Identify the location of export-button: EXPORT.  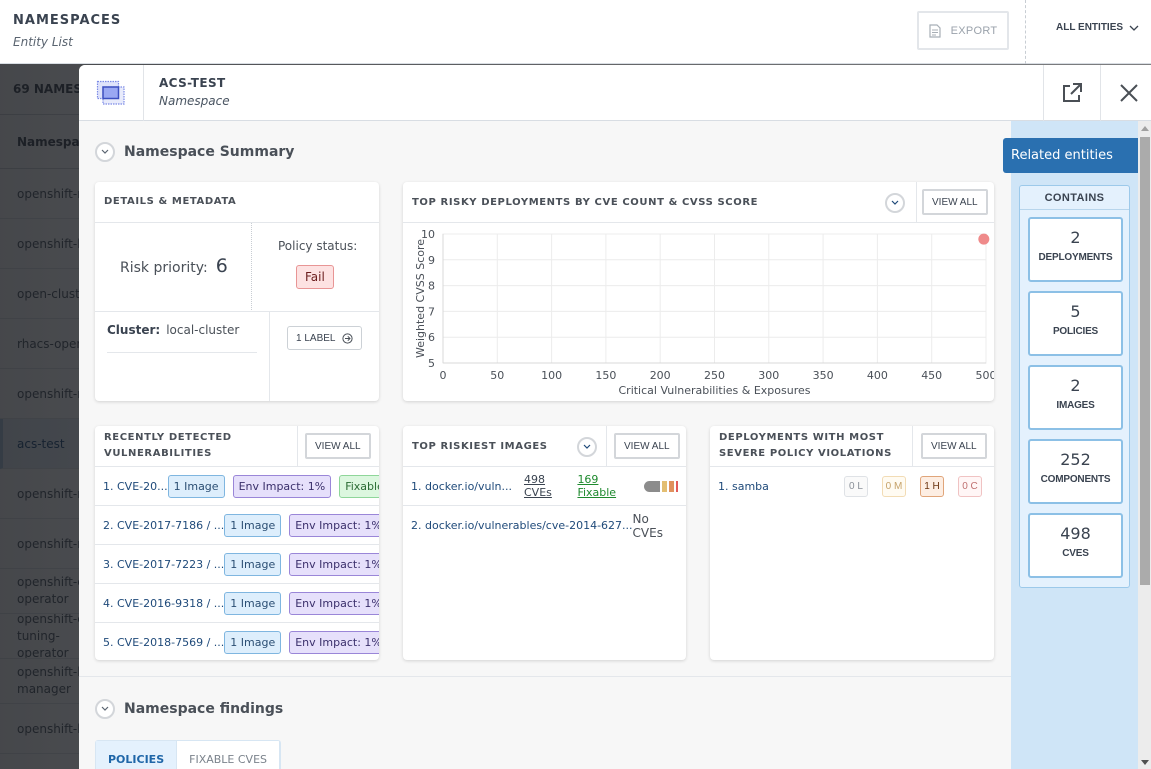
(963, 30).